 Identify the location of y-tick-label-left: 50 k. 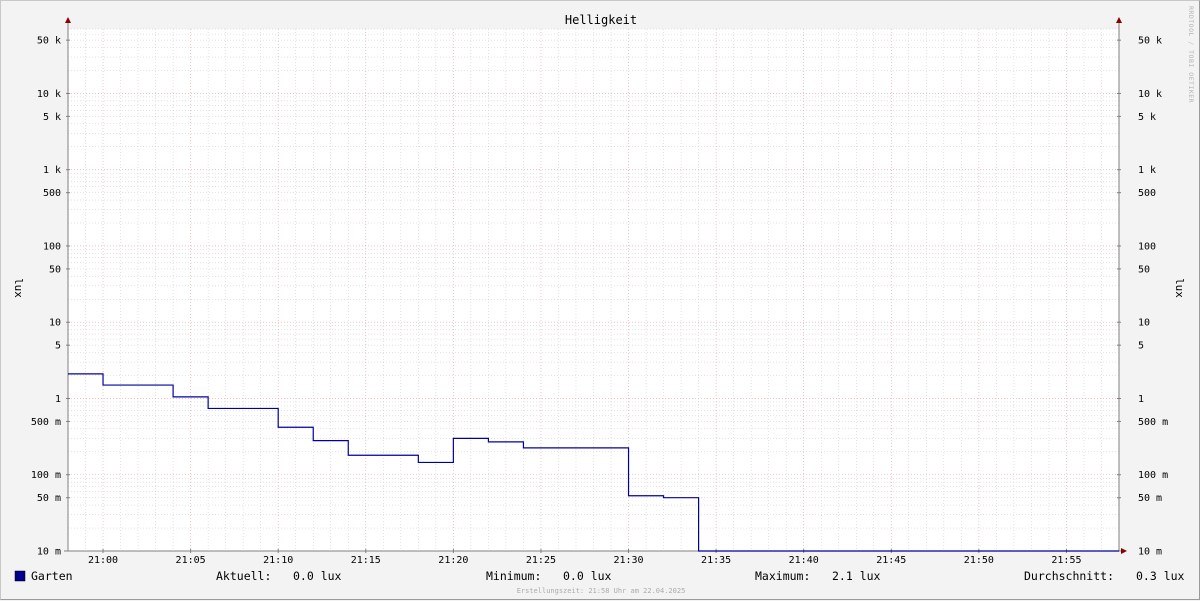
(49, 41).